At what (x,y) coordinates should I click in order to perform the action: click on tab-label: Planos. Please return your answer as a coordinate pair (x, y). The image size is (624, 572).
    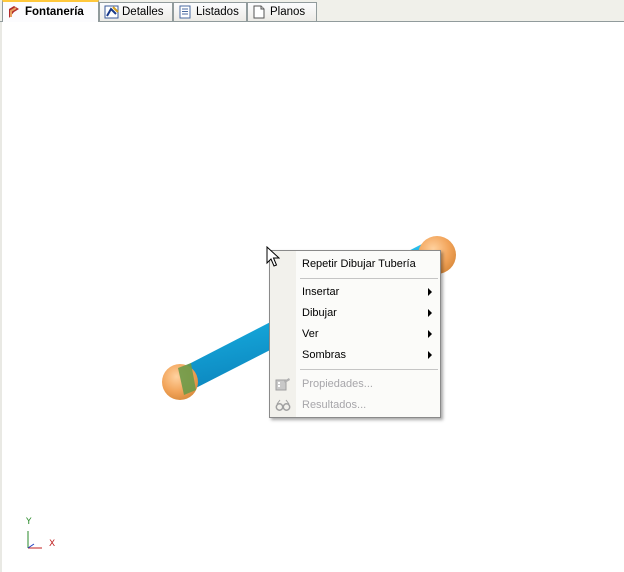
    Looking at the image, I should click on (288, 12).